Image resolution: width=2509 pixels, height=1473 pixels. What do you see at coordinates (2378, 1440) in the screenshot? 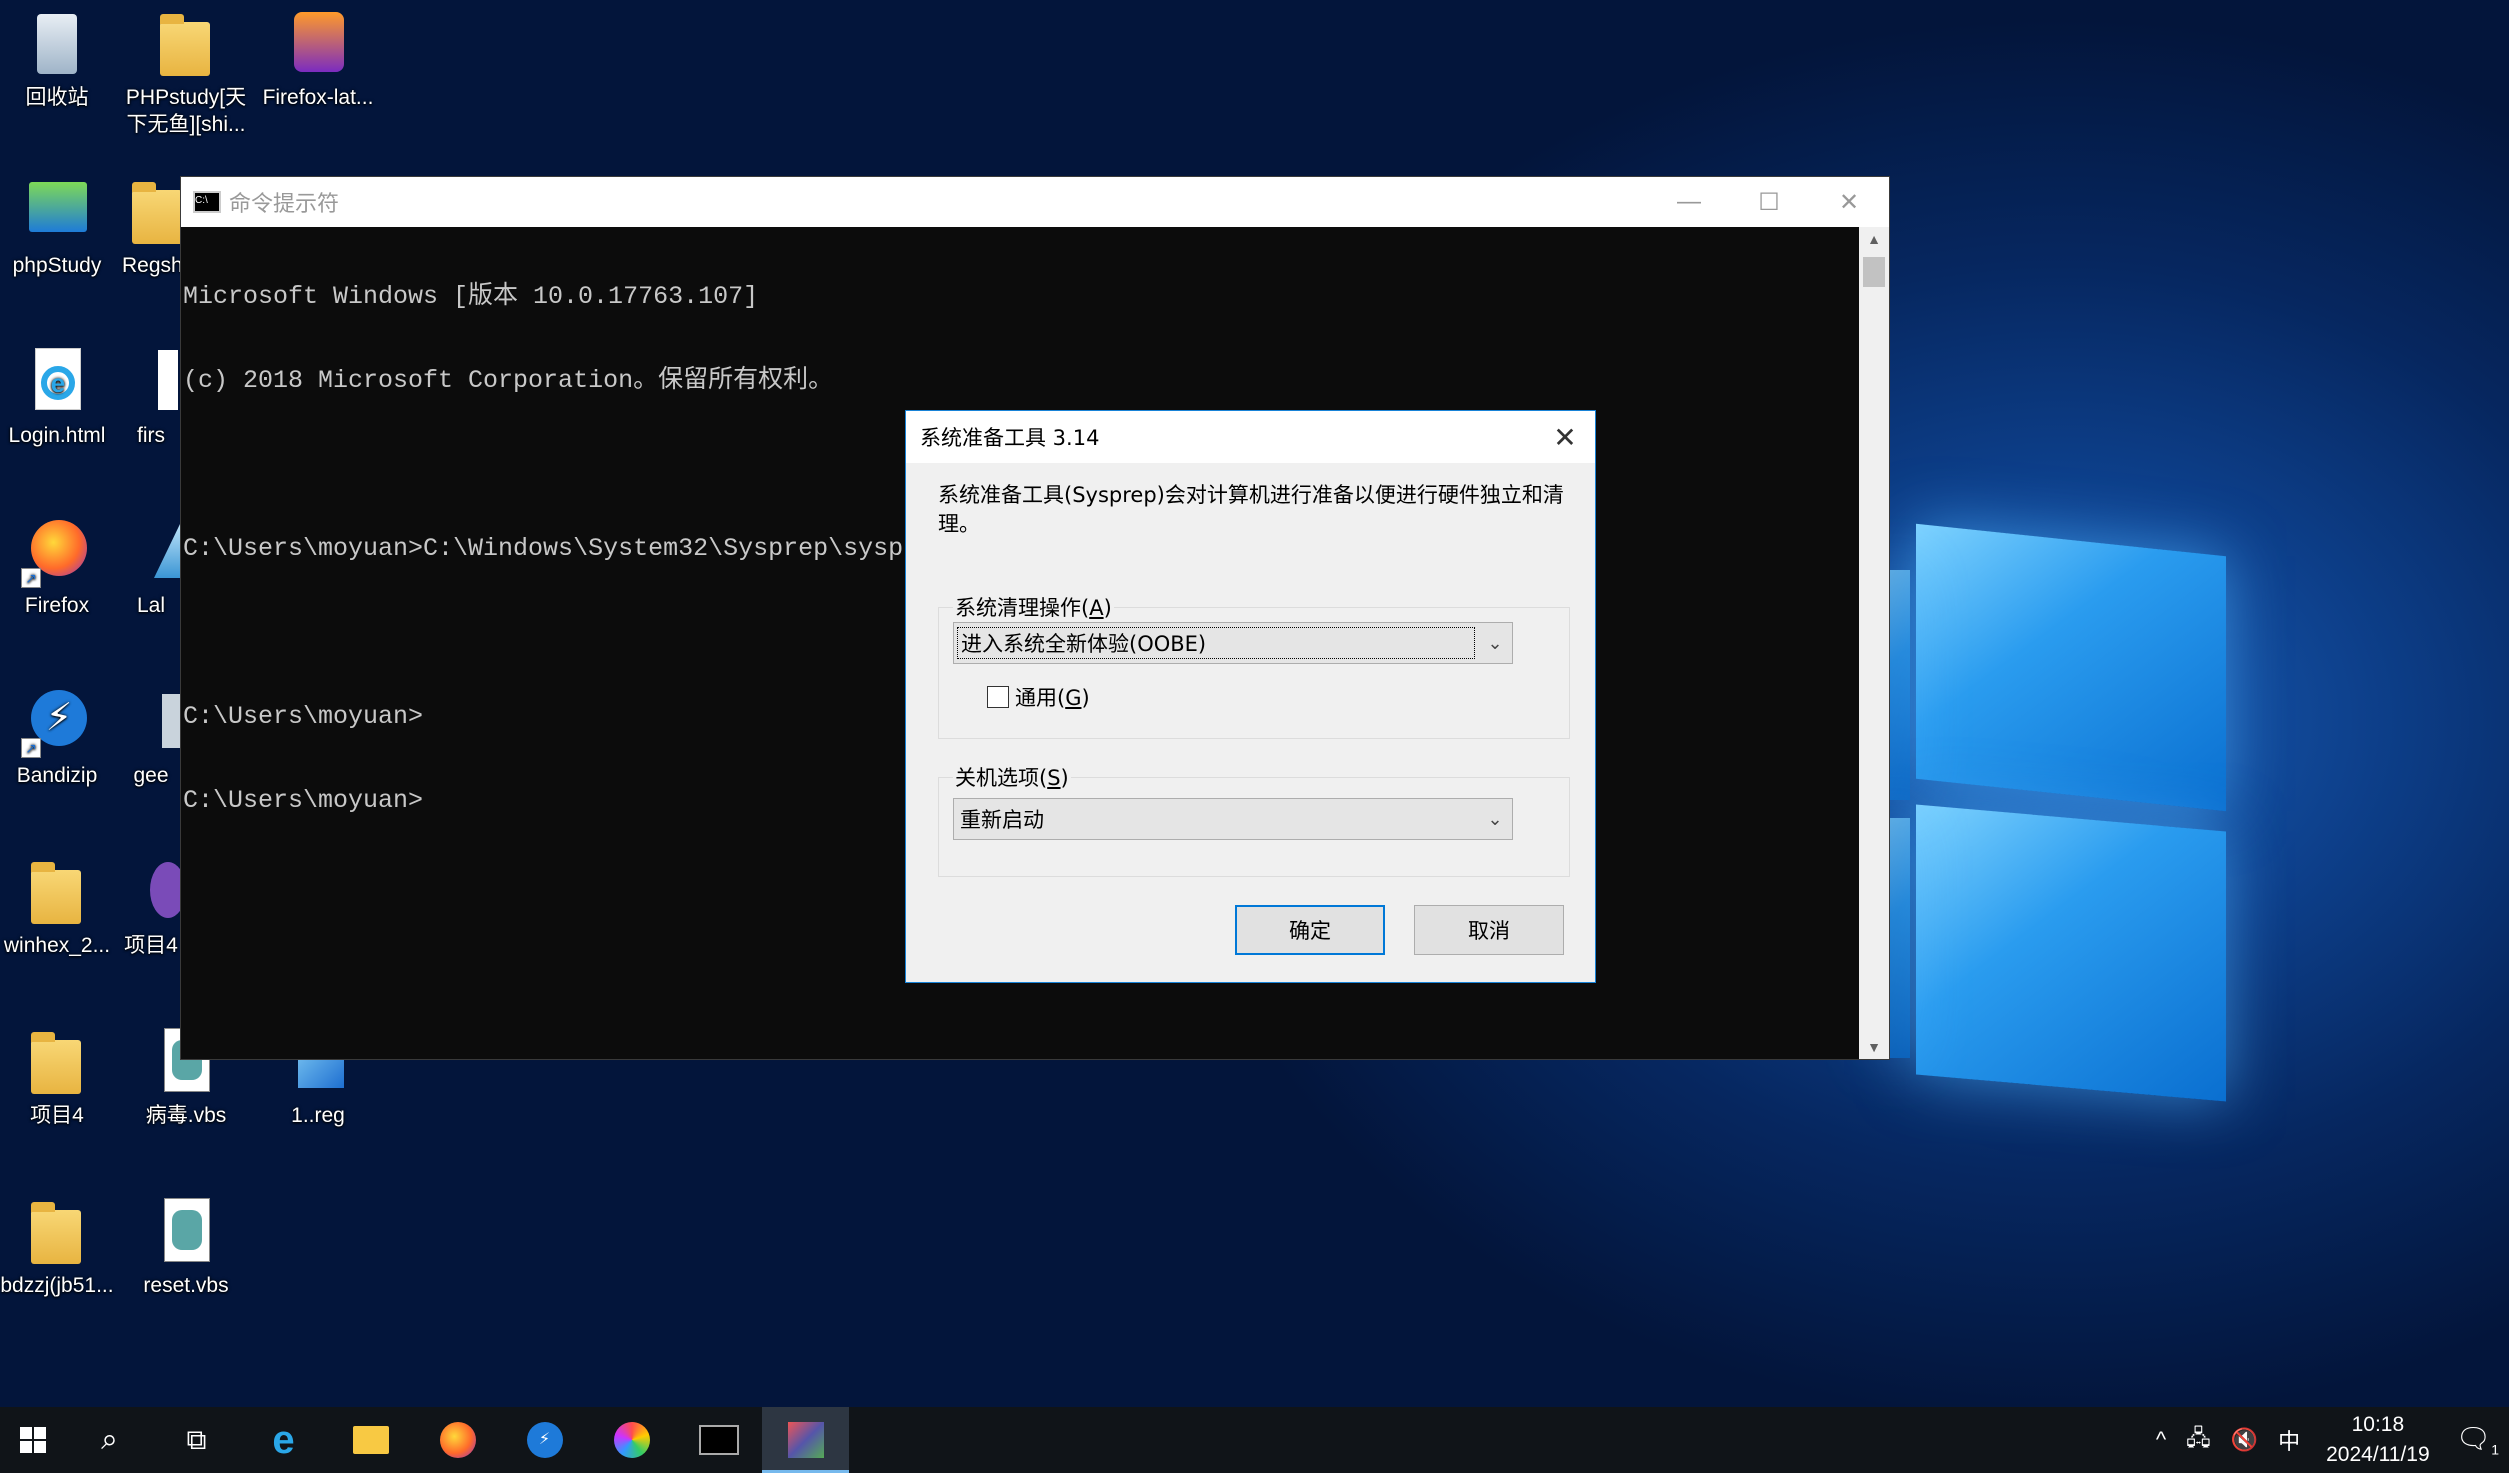
I see `clock: 10:18 2024/11/19` at bounding box center [2378, 1440].